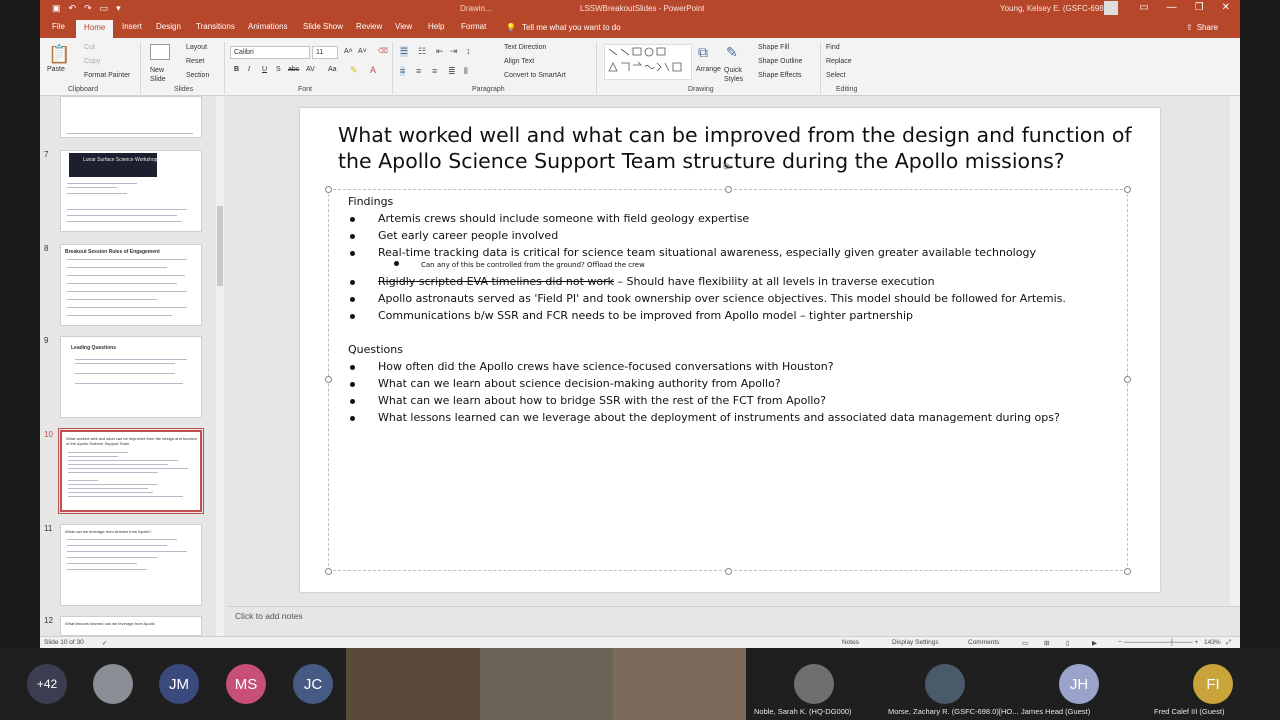 This screenshot has width=1280, height=720. What do you see at coordinates (452, 71) in the screenshot?
I see `justify-icon: ≣` at bounding box center [452, 71].